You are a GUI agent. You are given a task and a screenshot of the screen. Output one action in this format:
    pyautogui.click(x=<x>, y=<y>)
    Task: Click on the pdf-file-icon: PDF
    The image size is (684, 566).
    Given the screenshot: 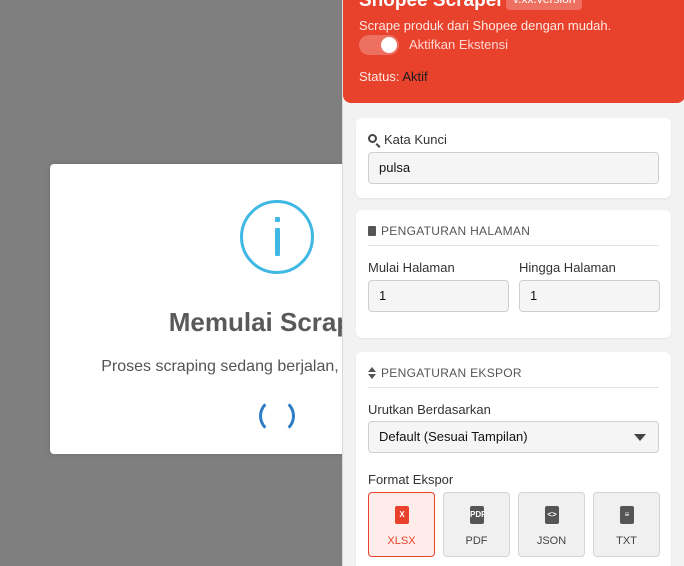 What is the action you would take?
    pyautogui.click(x=477, y=515)
    